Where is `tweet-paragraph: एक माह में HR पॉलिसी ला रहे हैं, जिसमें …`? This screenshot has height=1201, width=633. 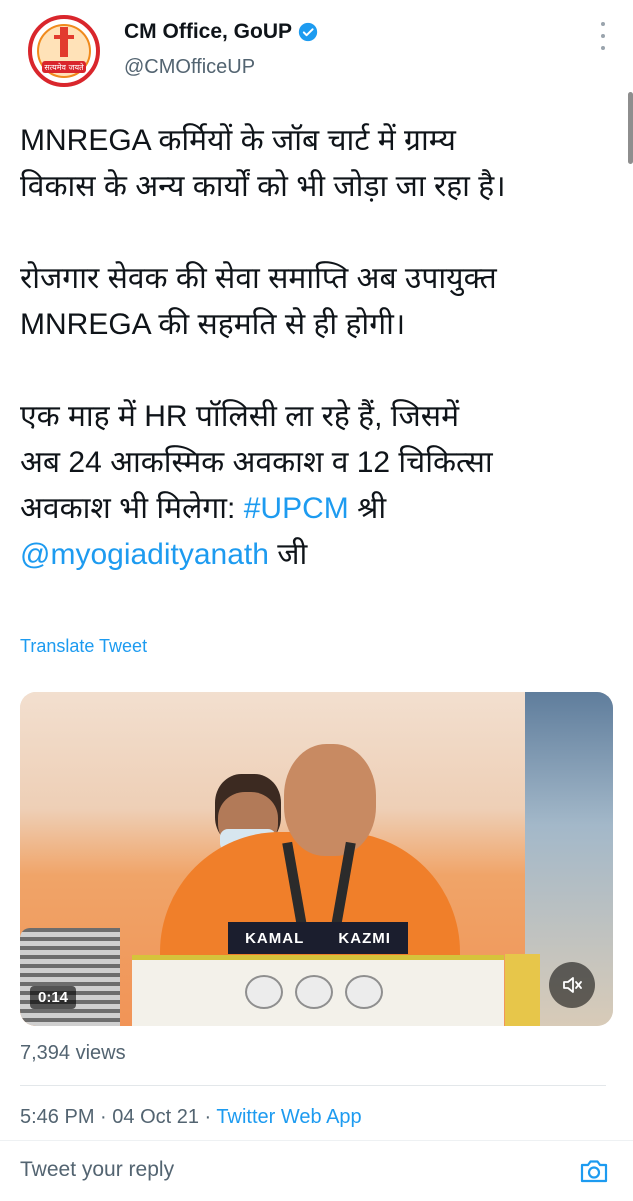
tweet-paragraph: एक माह में HR पॉलिसी ला रहे हैं, जिसमें … is located at coordinates (320, 486).